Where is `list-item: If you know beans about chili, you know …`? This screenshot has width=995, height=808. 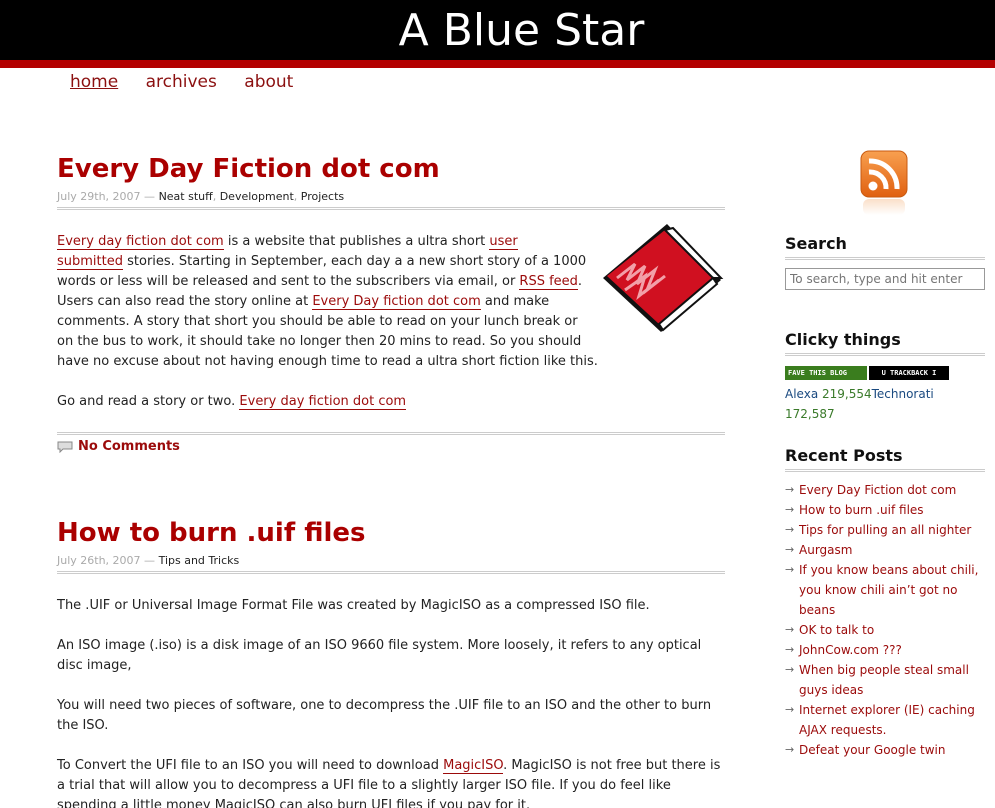
list-item: If you know beans about chili, you know … is located at coordinates (885, 590).